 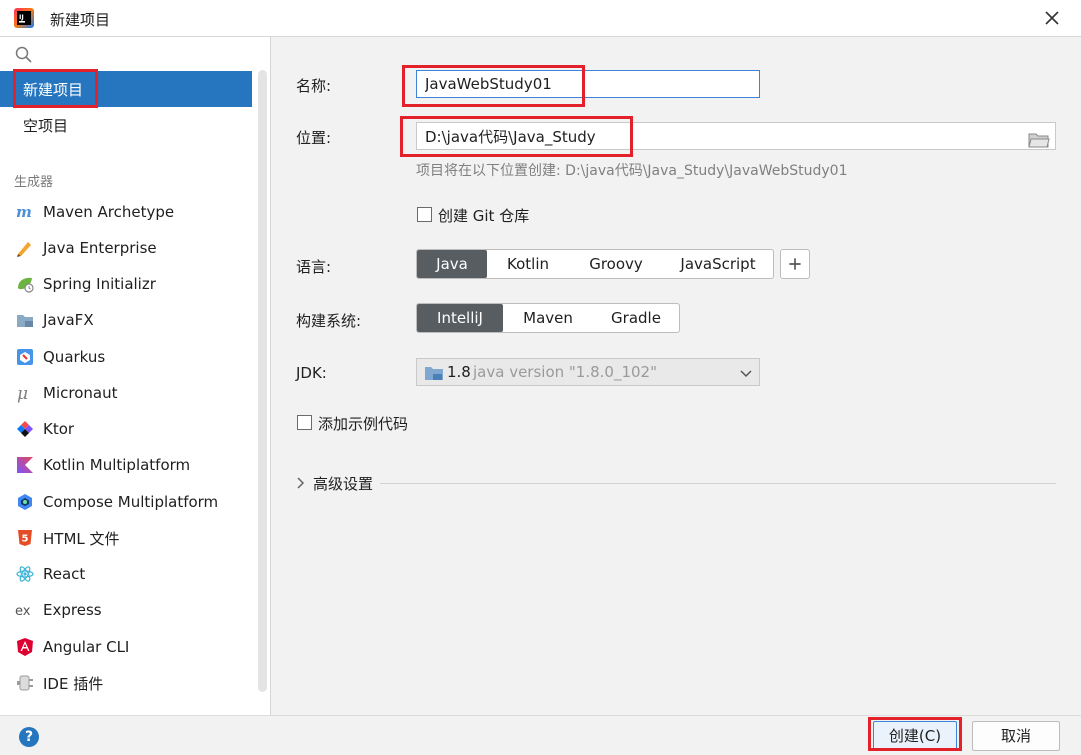 I want to click on add-sample-code-label: 添加示例代码, so click(x=363, y=424).